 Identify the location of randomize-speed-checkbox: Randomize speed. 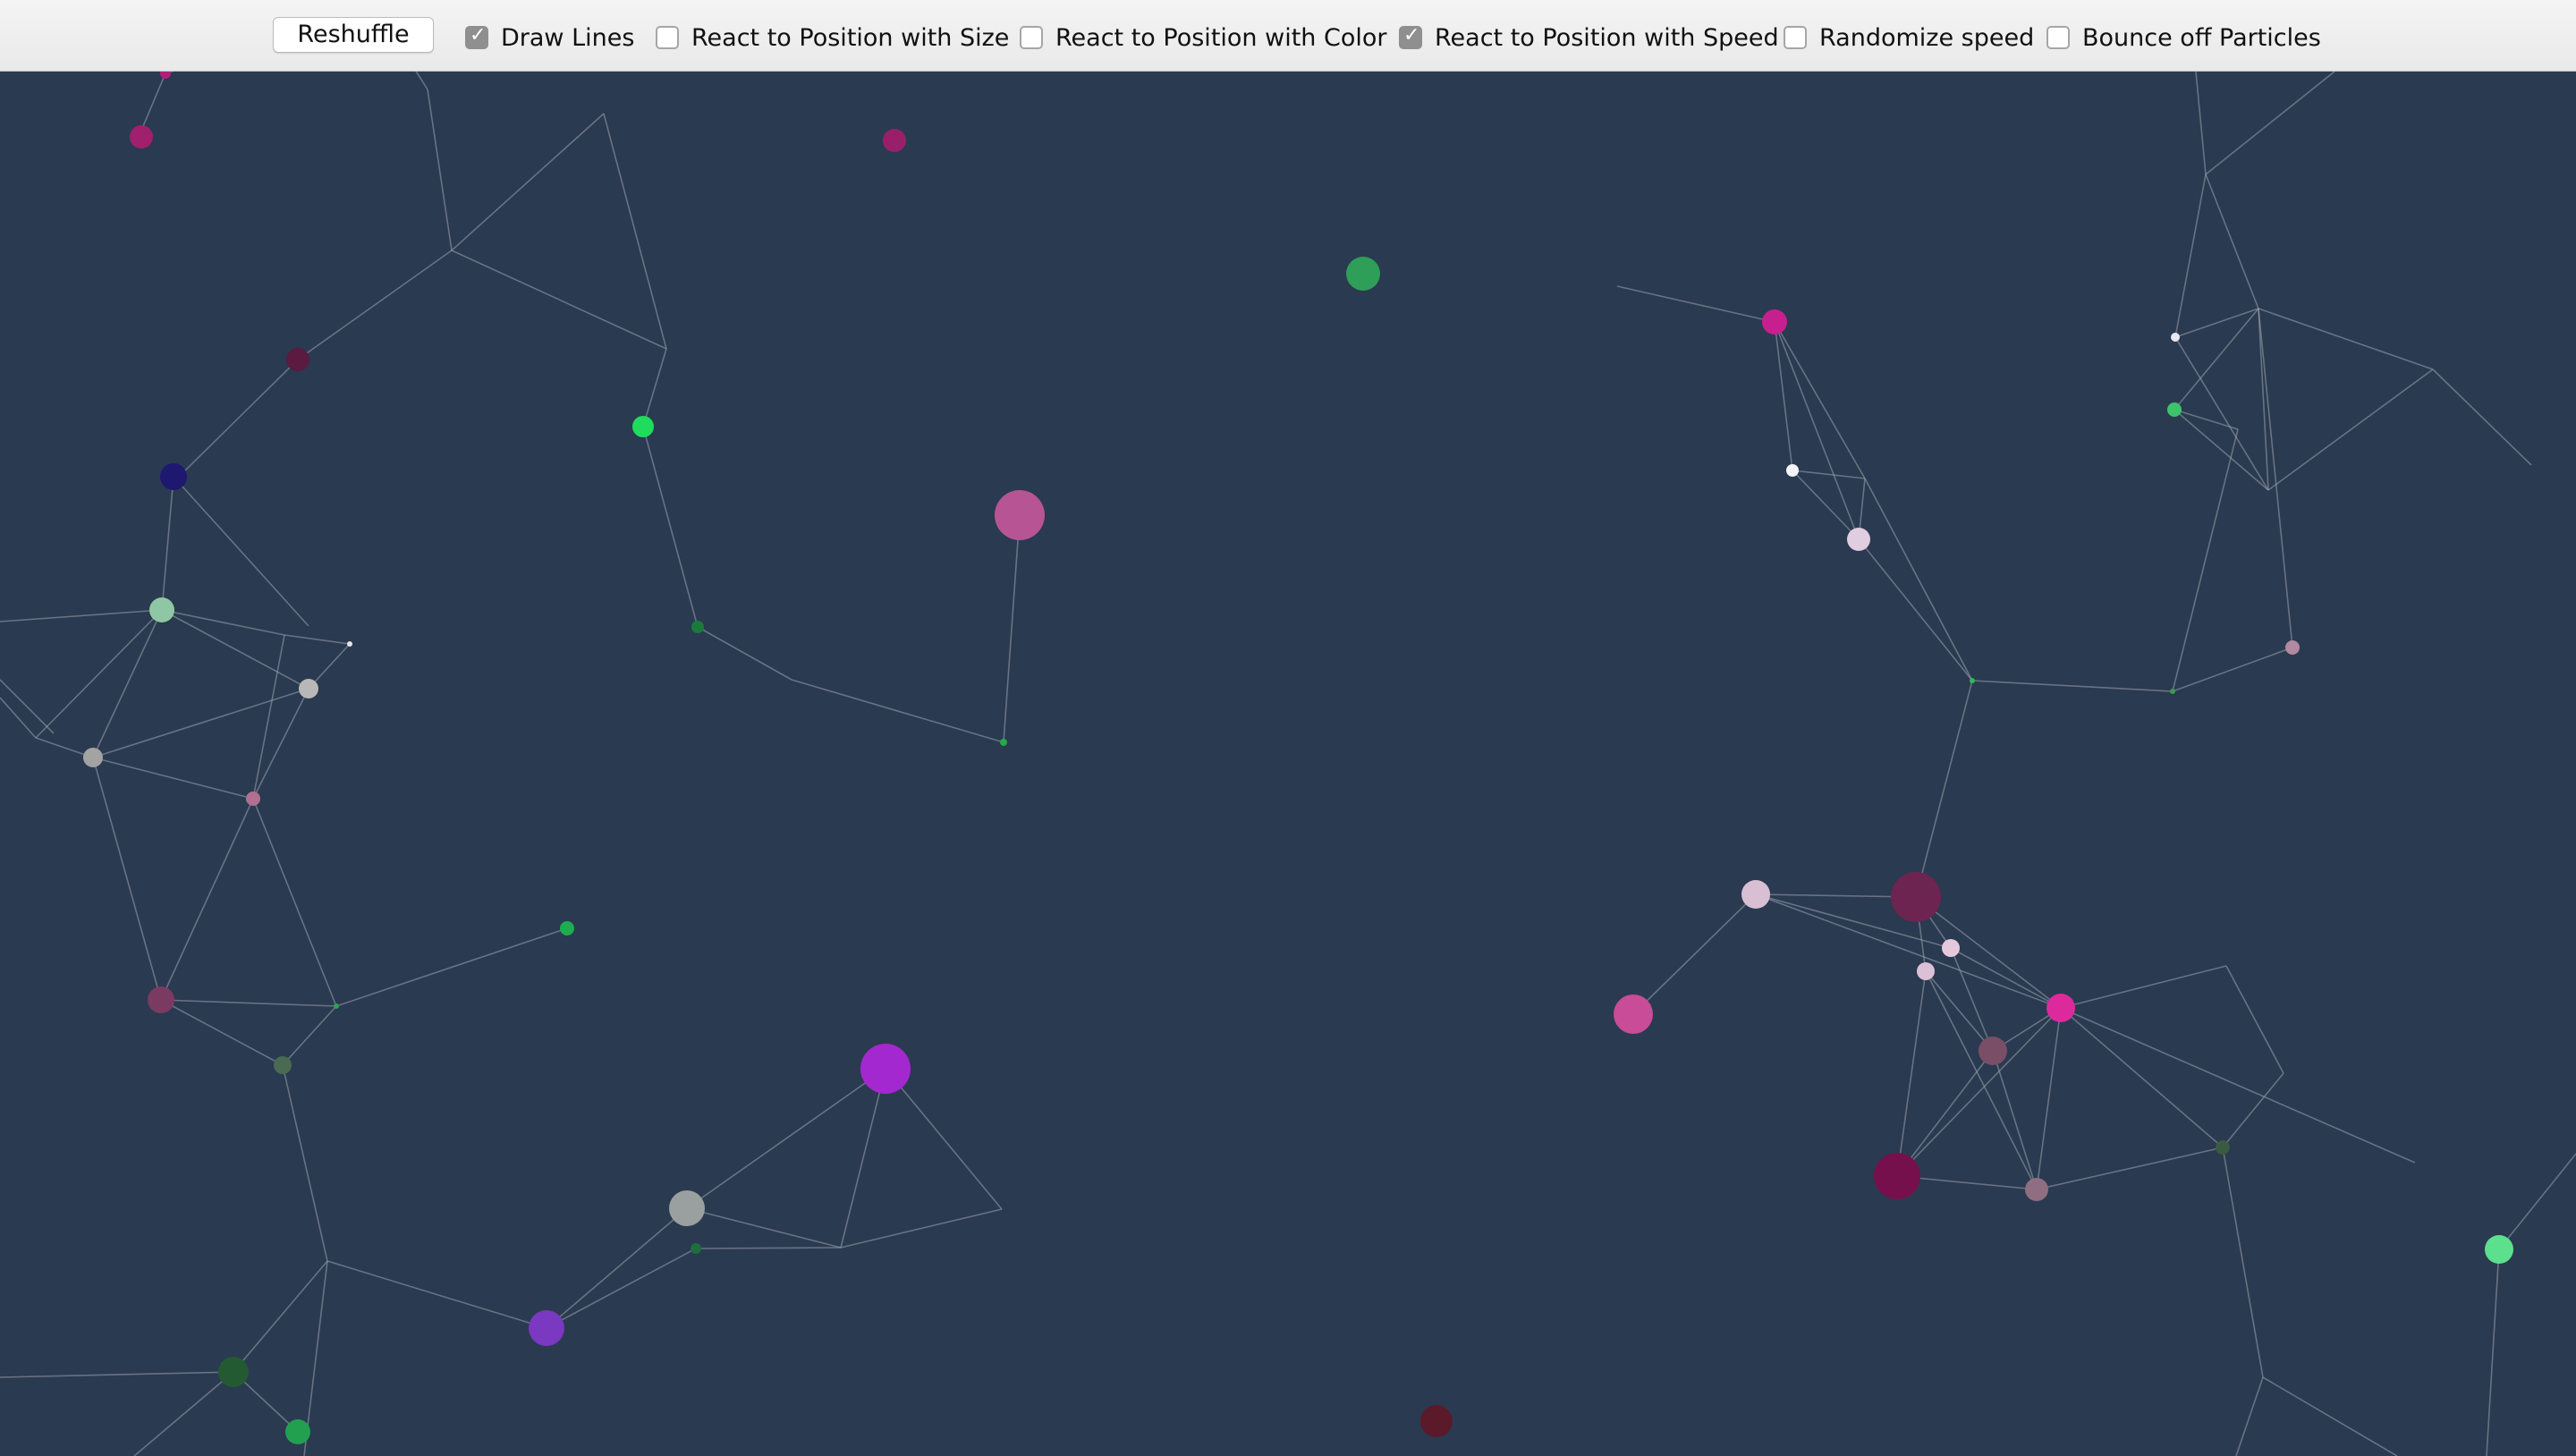
(1909, 37).